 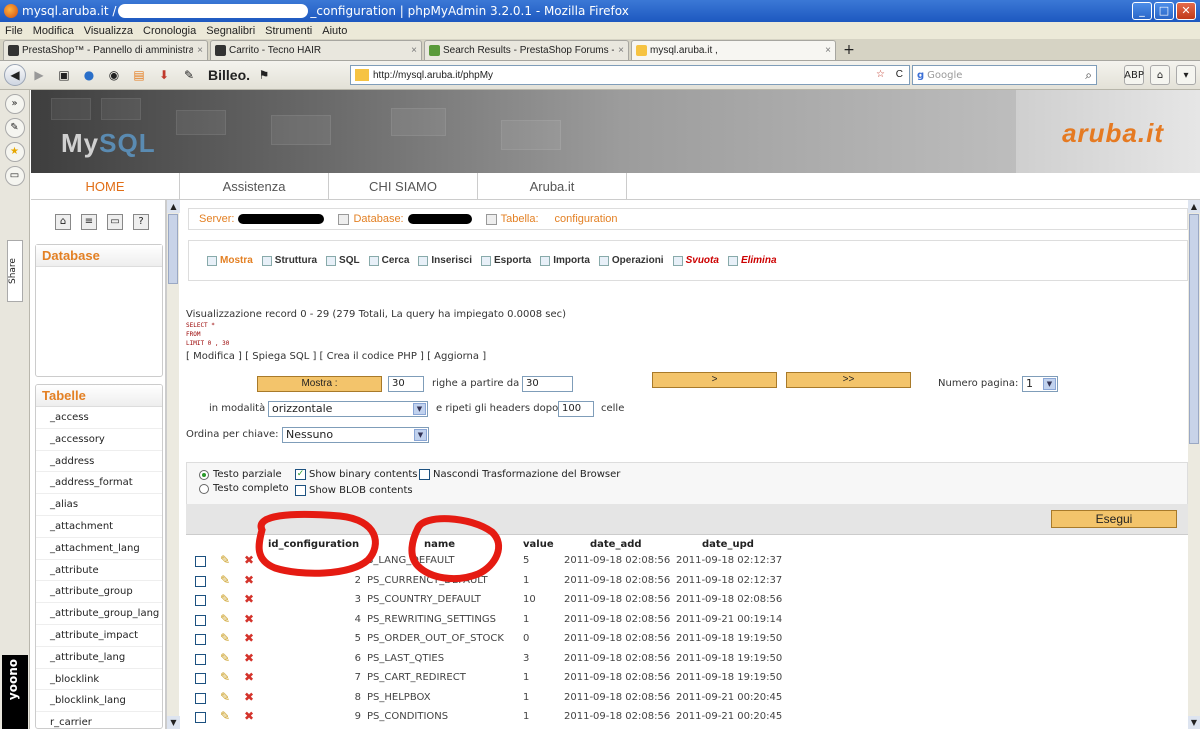 I want to click on blob-contents-checkbox: Show BLOB contents, so click(x=354, y=490).